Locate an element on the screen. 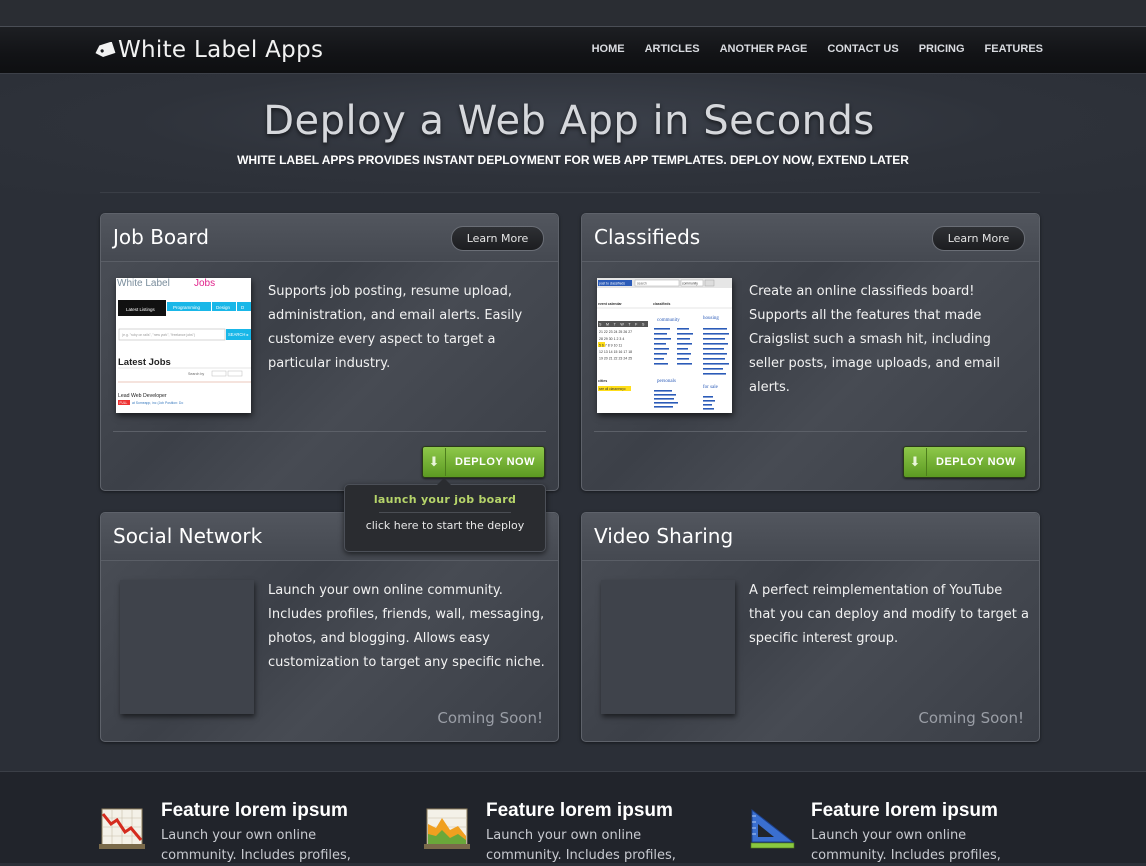 The height and width of the screenshot is (866, 1146). tooltip-subtitle: click here to start the deploy is located at coordinates (445, 525).